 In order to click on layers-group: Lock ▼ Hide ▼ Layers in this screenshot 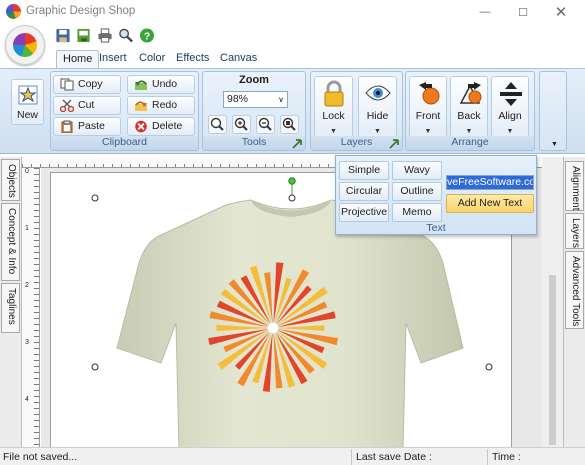, I will do `click(356, 111)`.